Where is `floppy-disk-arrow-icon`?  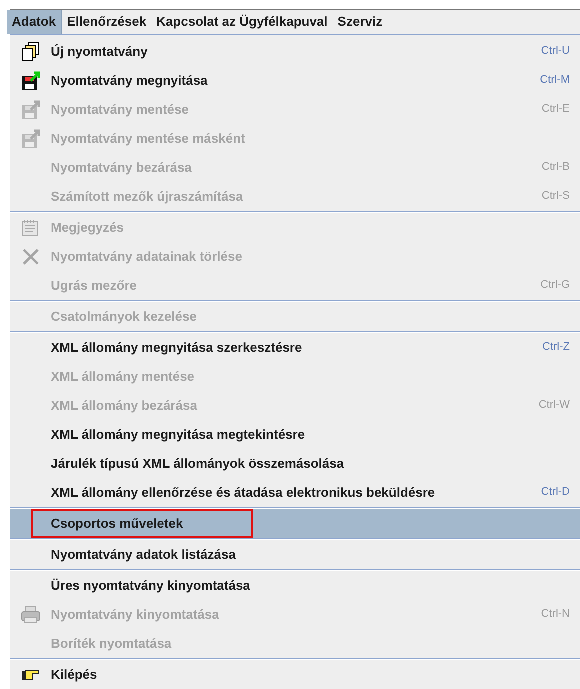
floppy-disk-arrow-icon is located at coordinates (30, 80).